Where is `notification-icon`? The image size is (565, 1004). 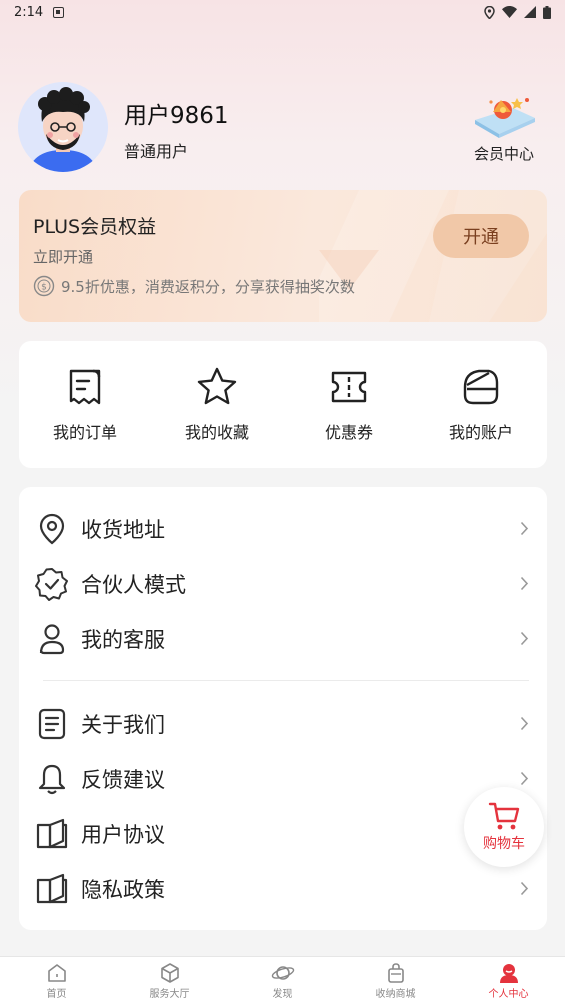 notification-icon is located at coordinates (59, 12).